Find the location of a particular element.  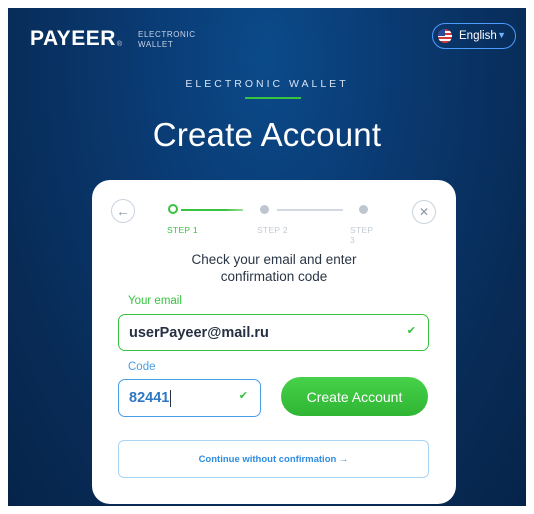

us-flag-icon is located at coordinates (445, 36).